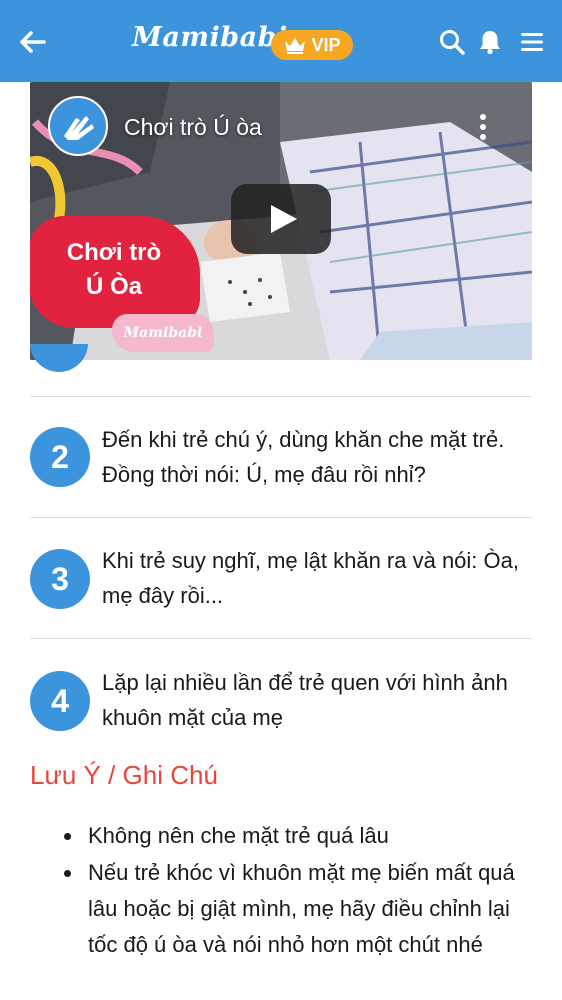 Image resolution: width=562 pixels, height=1000 pixels. Describe the element at coordinates (114, 252) in the screenshot. I see `sticker-line-1: Chơi trò` at that location.